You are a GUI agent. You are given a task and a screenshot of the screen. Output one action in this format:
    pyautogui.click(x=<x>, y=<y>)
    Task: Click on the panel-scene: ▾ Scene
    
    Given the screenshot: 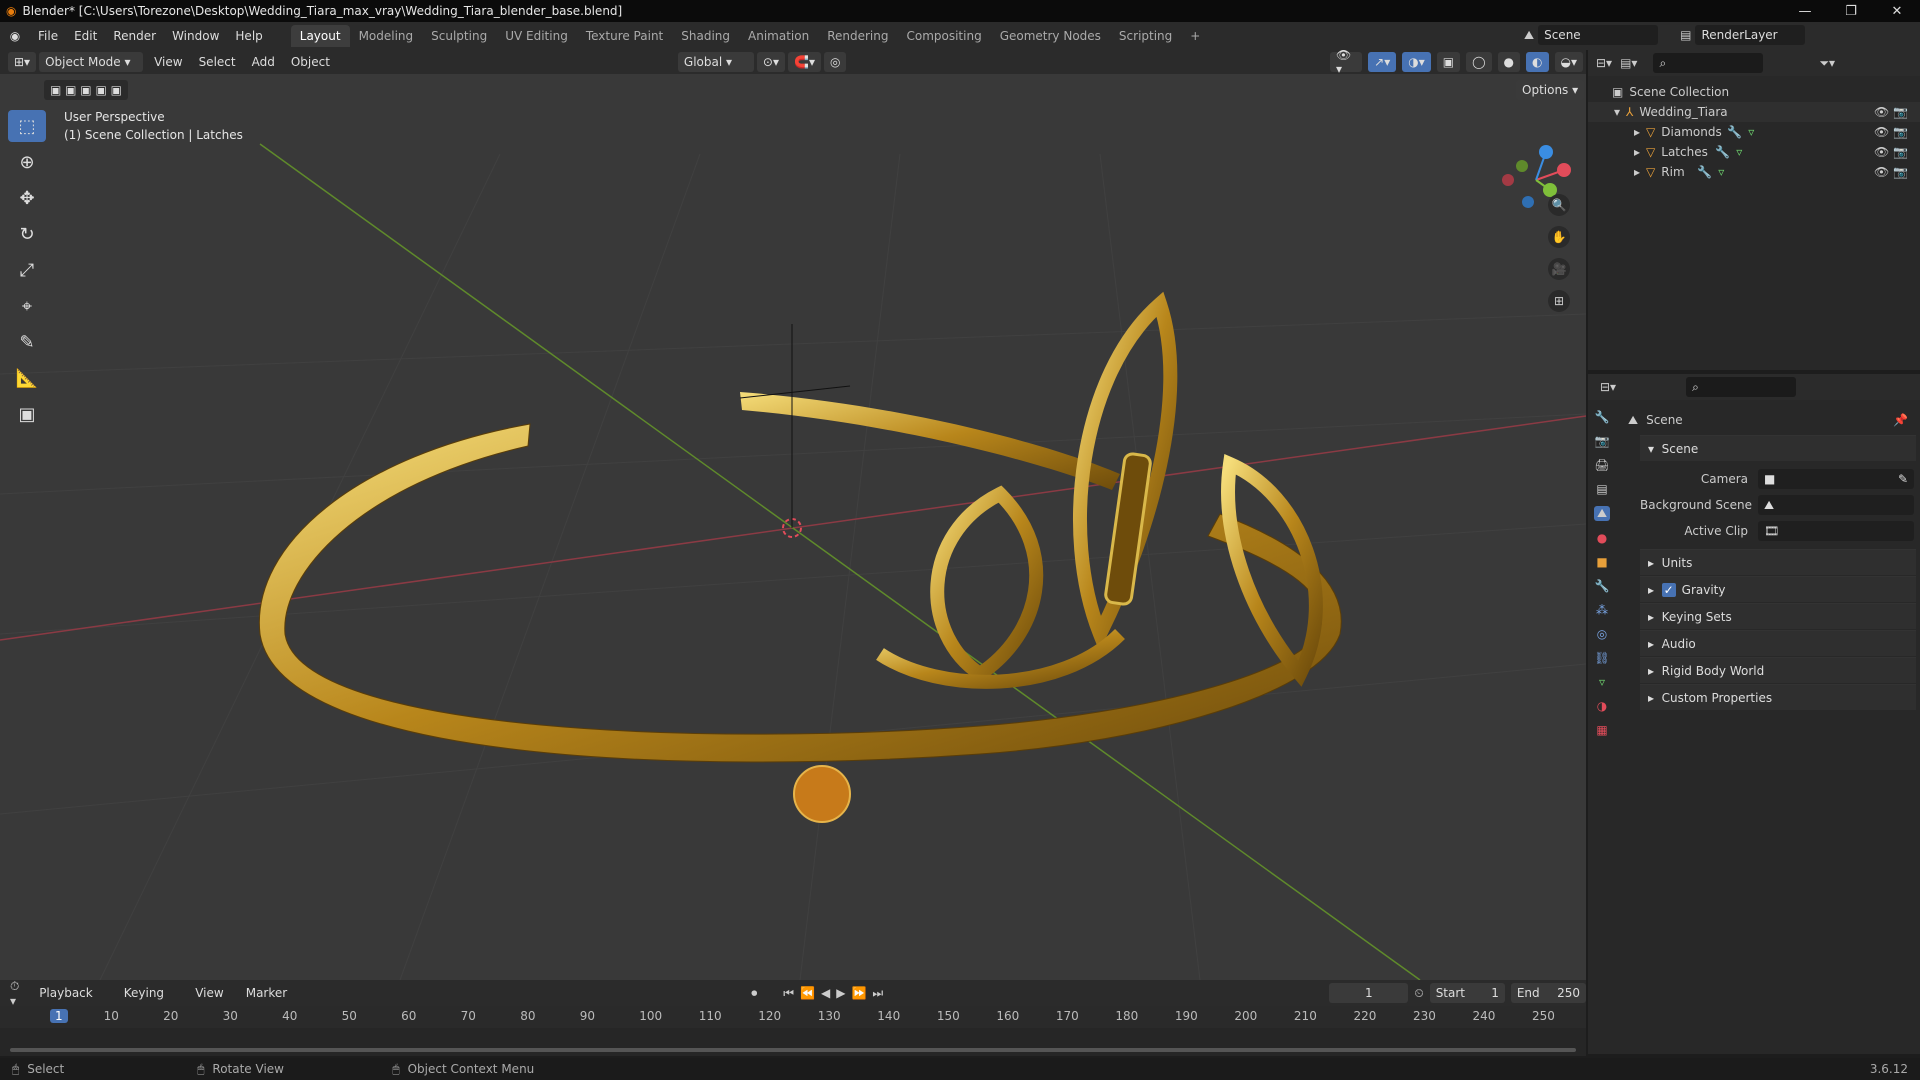 What is the action you would take?
    pyautogui.click(x=1778, y=448)
    